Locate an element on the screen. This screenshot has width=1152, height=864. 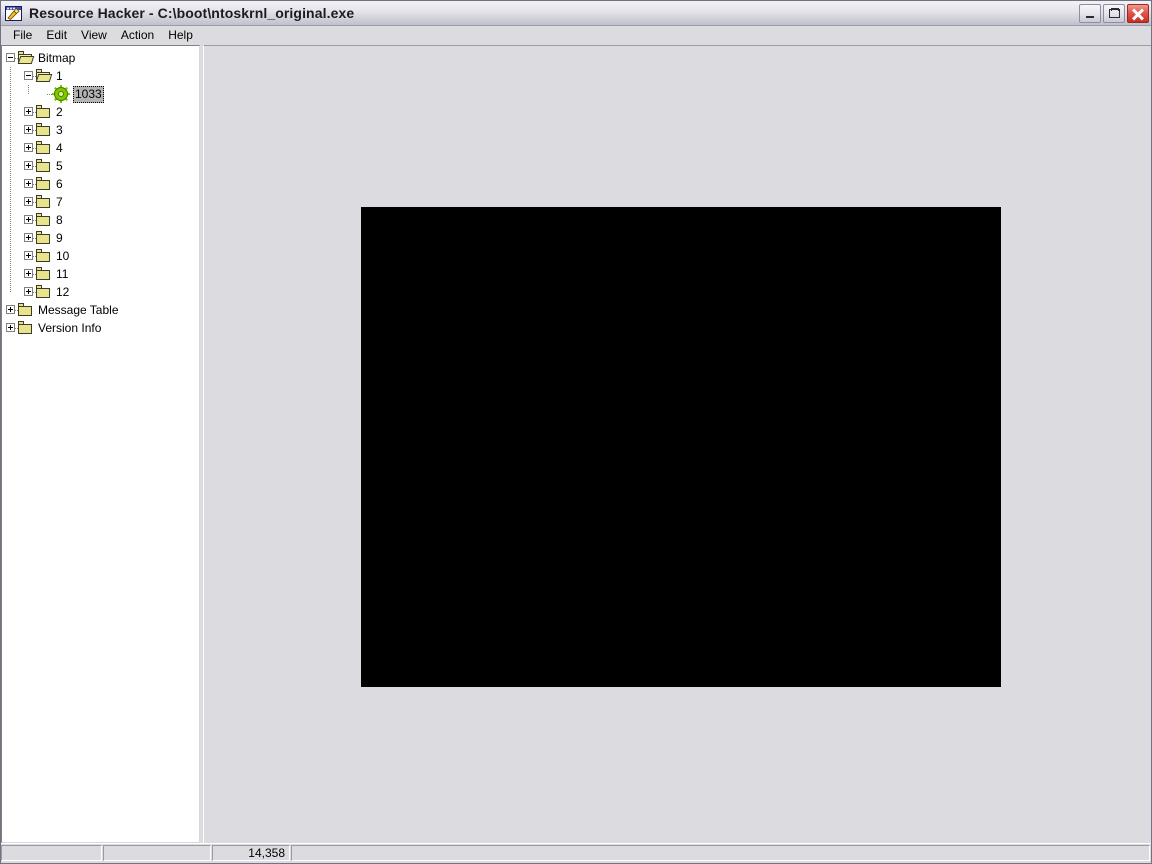
restore-button is located at coordinates (1114, 13).